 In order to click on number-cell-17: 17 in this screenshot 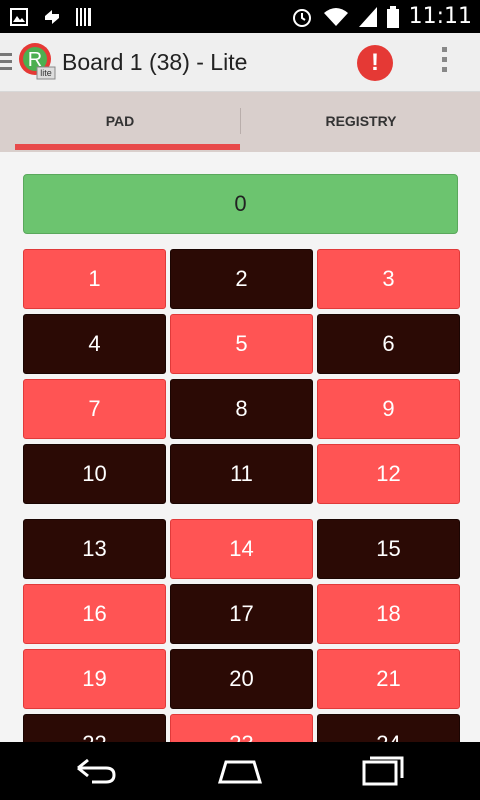, I will do `click(241, 614)`.